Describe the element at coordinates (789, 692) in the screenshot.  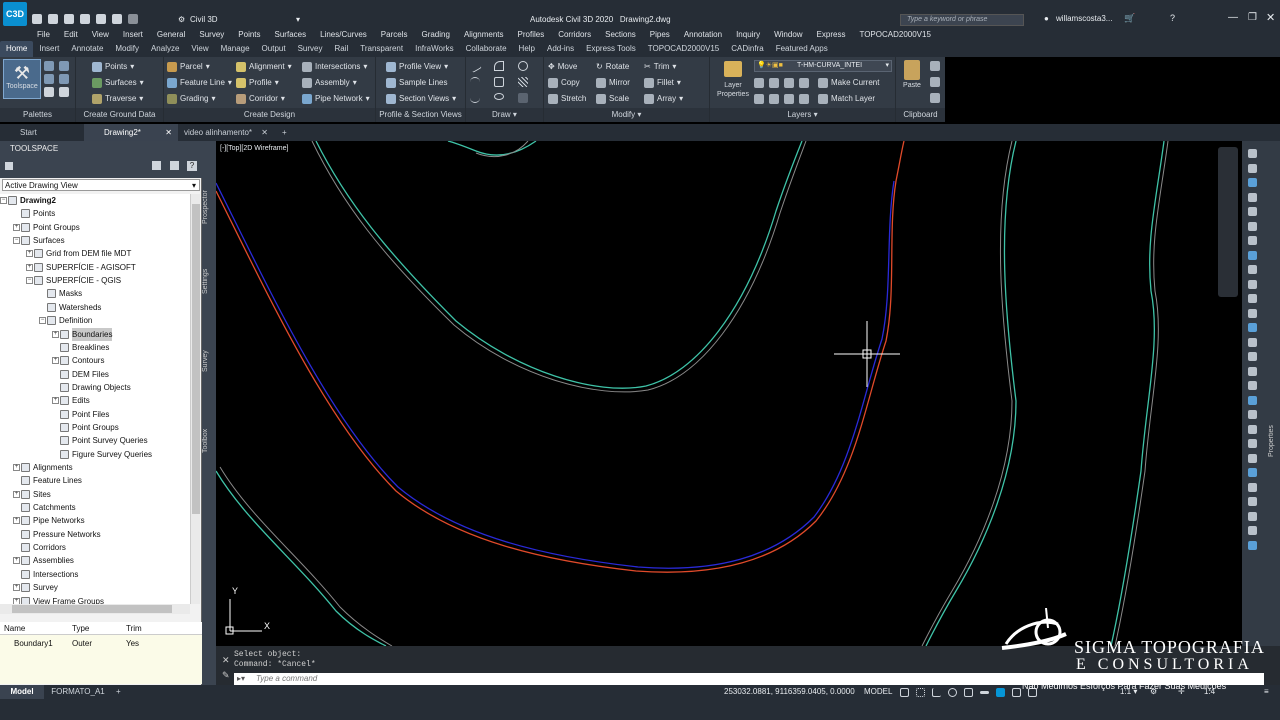
I see `coordinates-readout: 253032.0881, 9116359.0405, 0.0000` at that location.